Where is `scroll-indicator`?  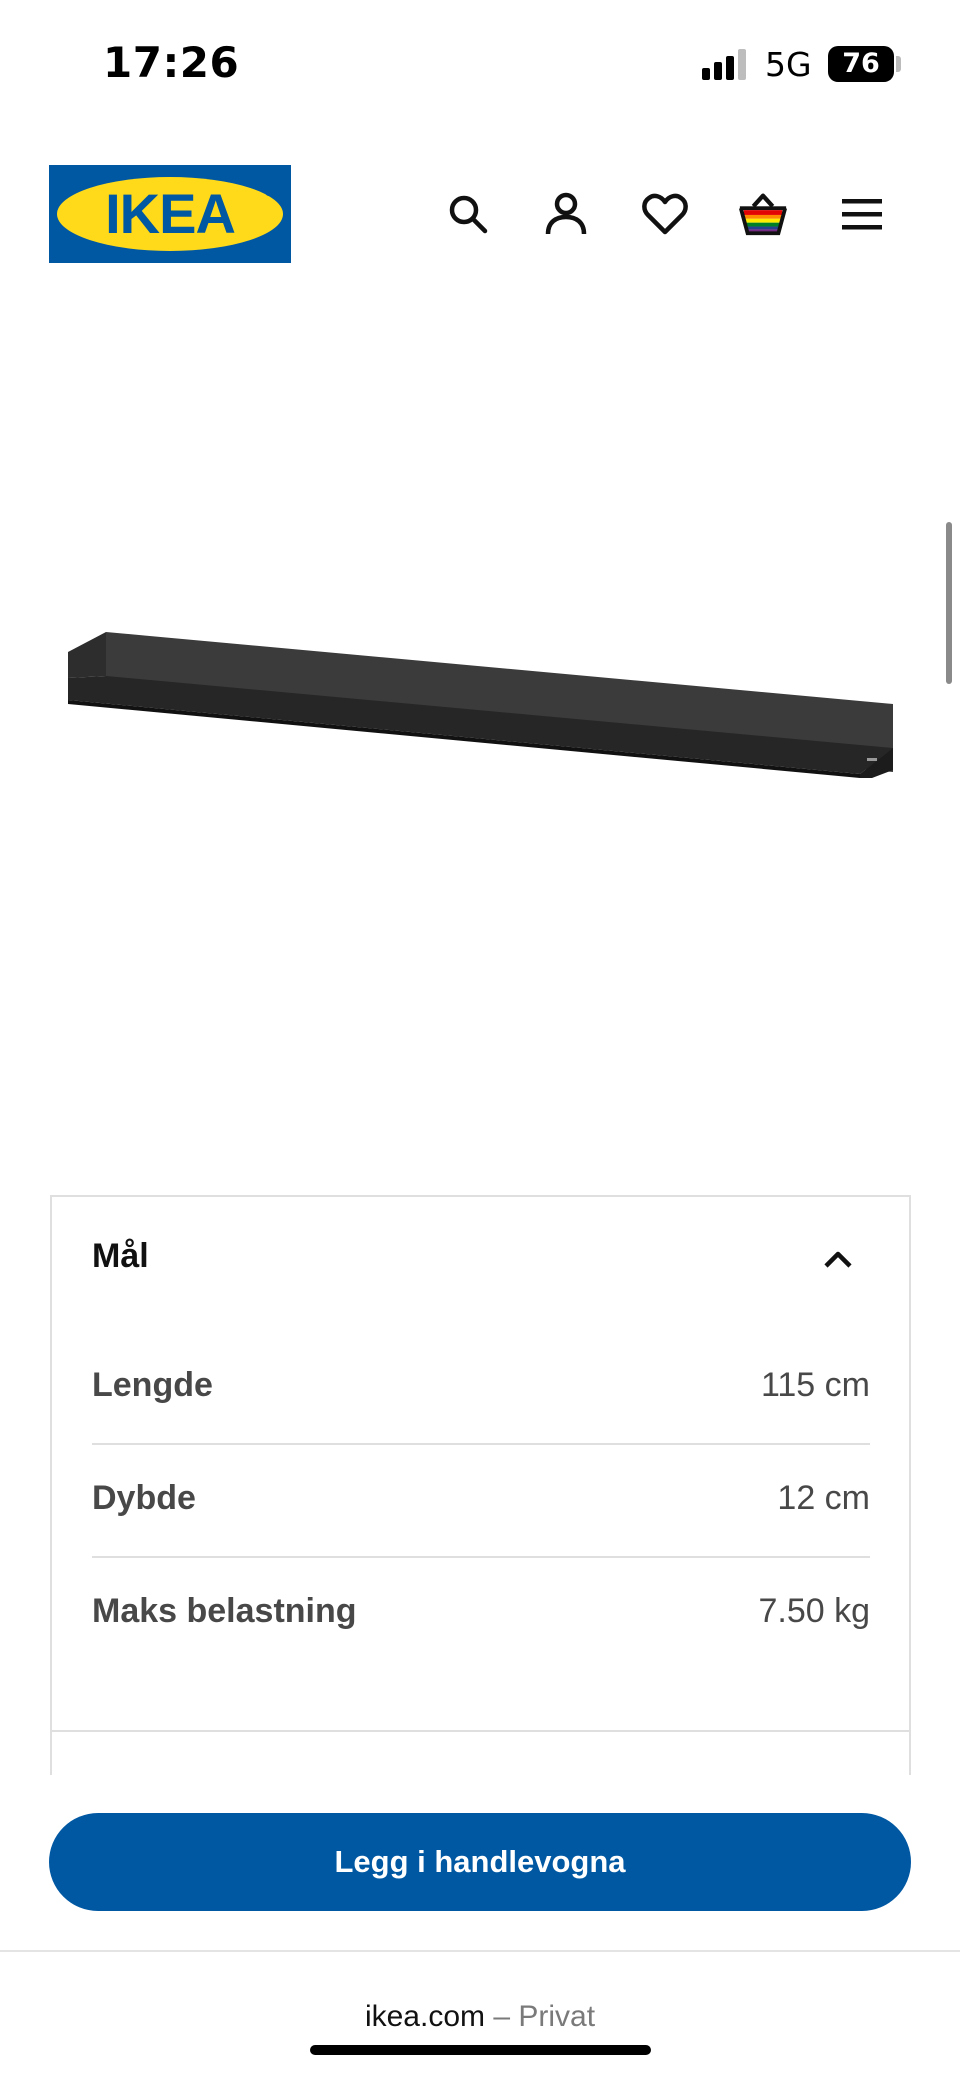 scroll-indicator is located at coordinates (949, 603).